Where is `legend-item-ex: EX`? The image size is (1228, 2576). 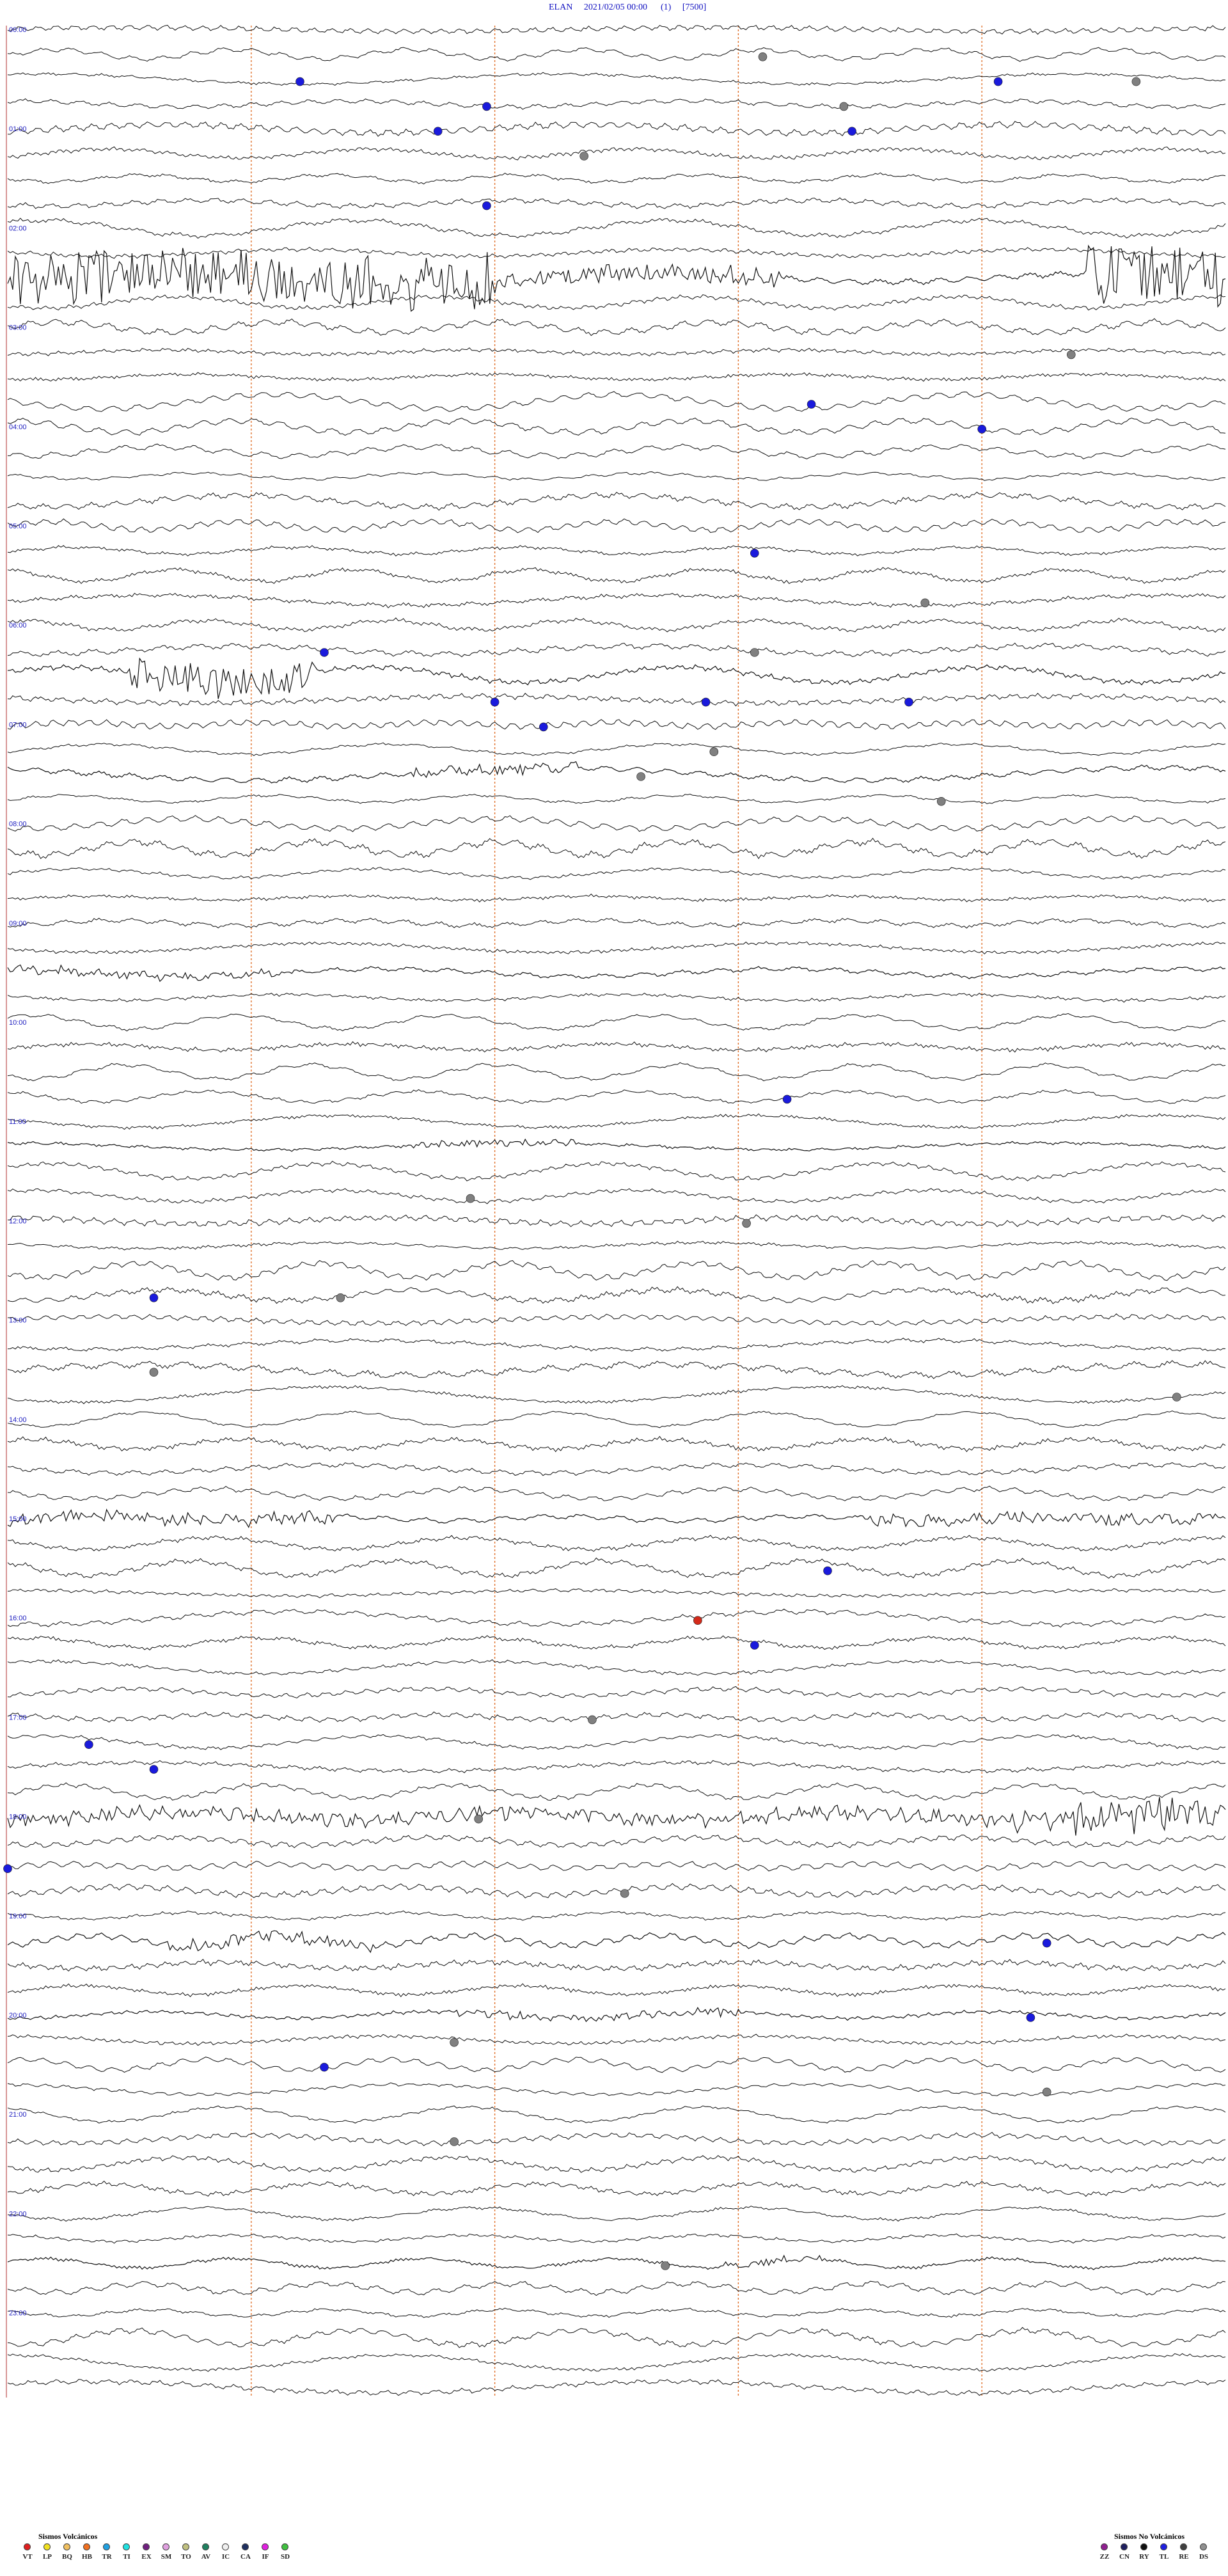
legend-item-ex: EX is located at coordinates (146, 2554).